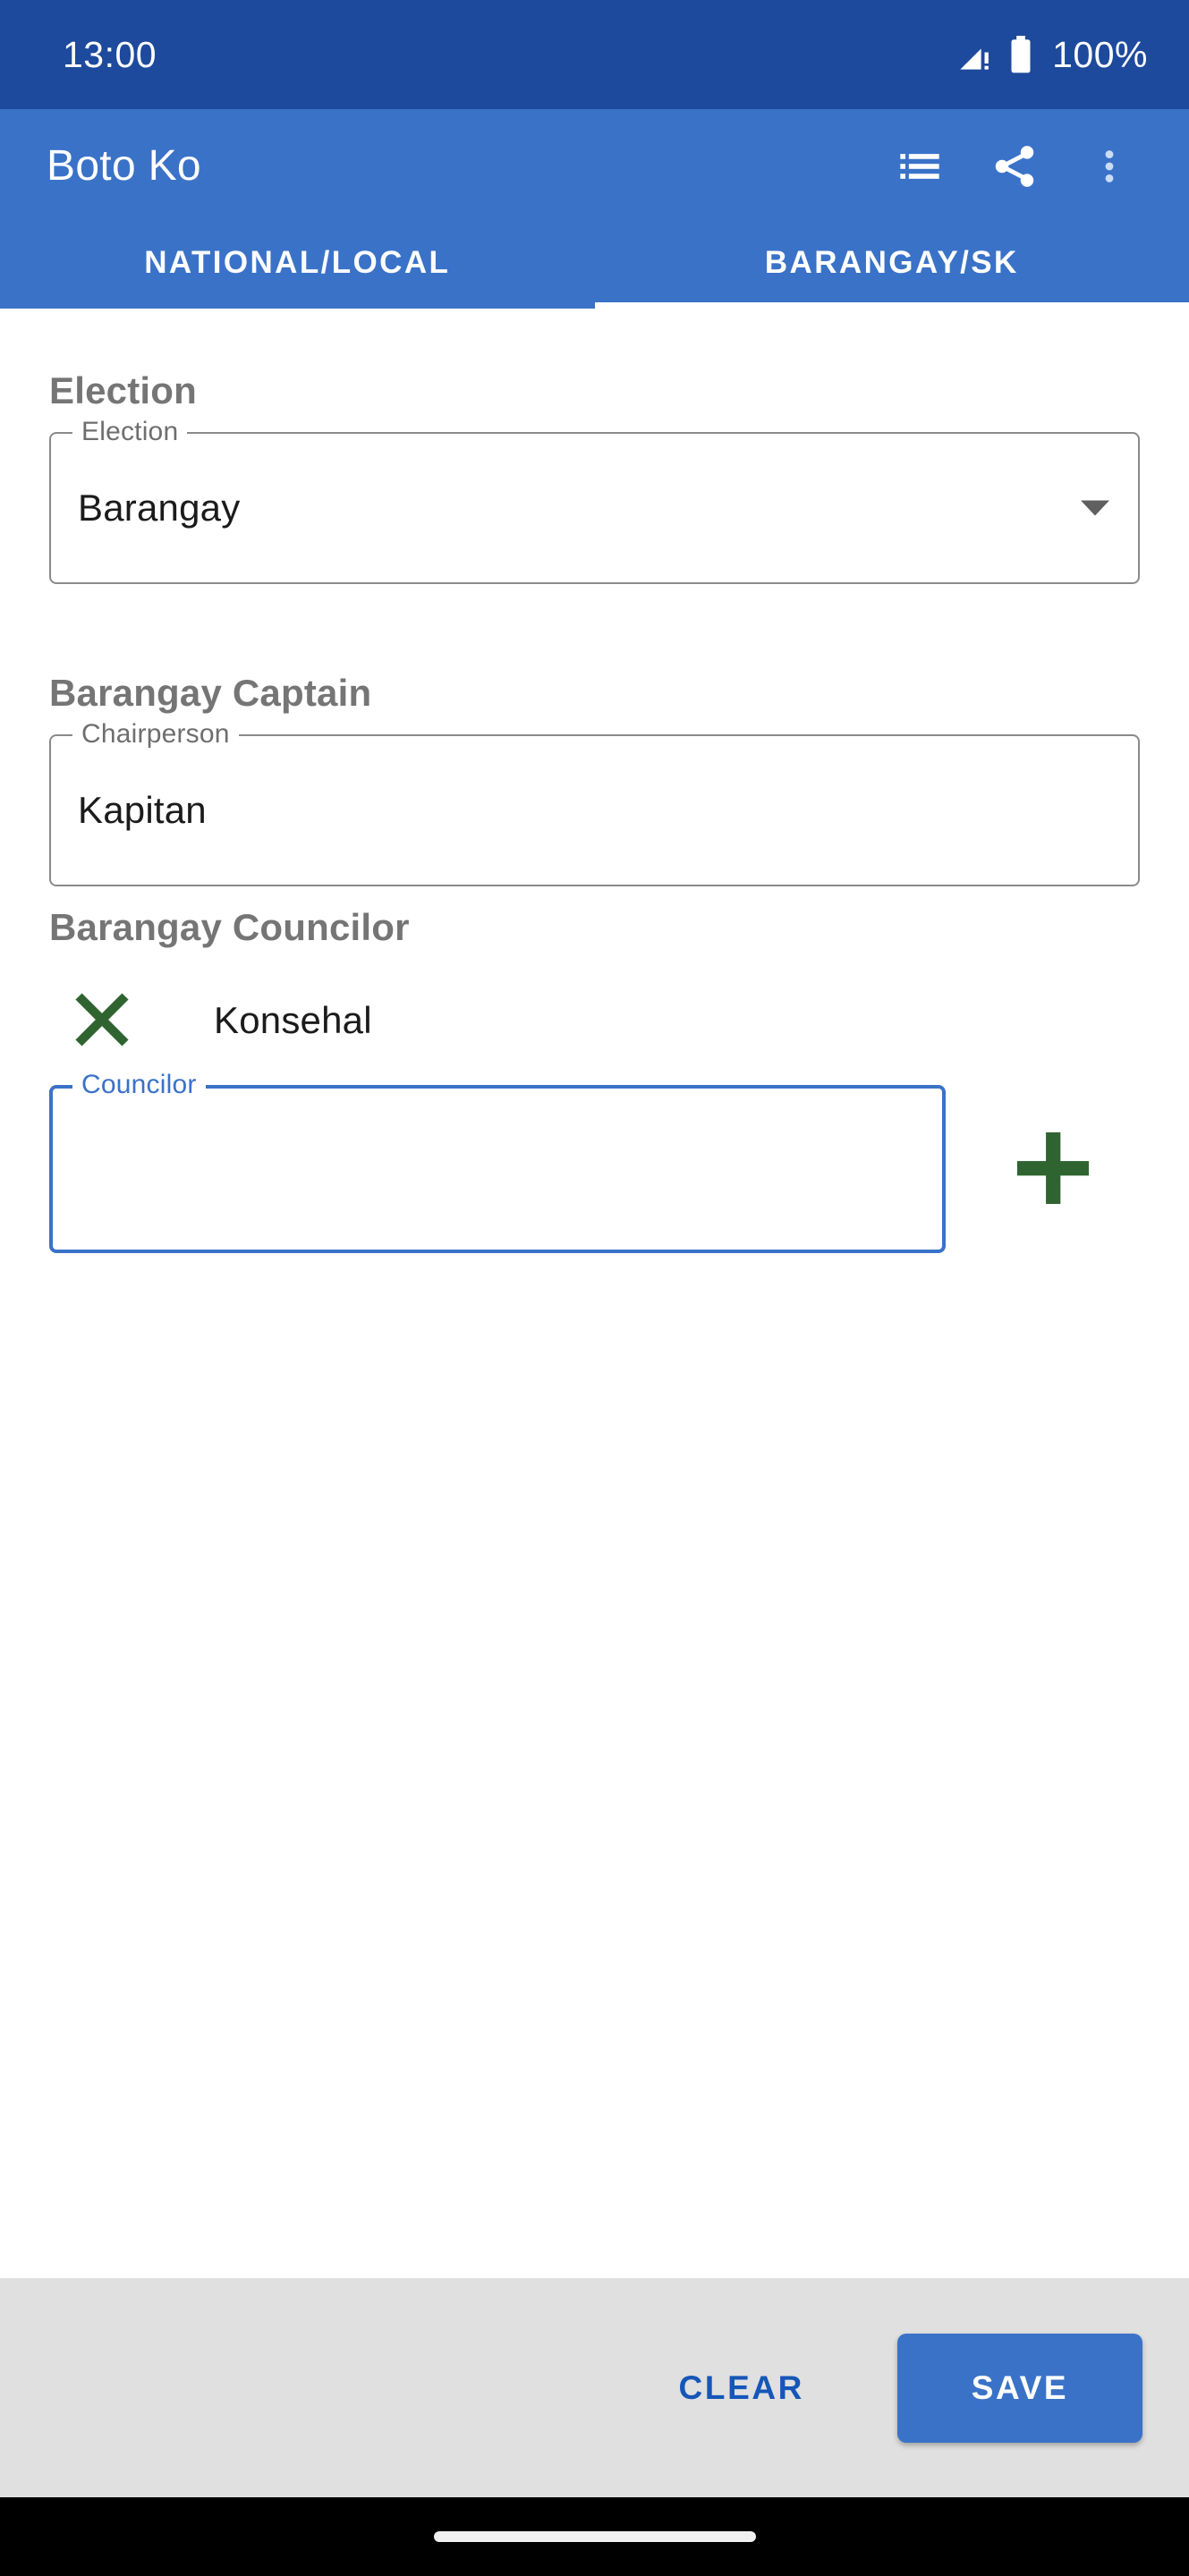 The width and height of the screenshot is (1189, 2576). What do you see at coordinates (155, 734) in the screenshot?
I see `chairperson-field-label: Chairperson` at bounding box center [155, 734].